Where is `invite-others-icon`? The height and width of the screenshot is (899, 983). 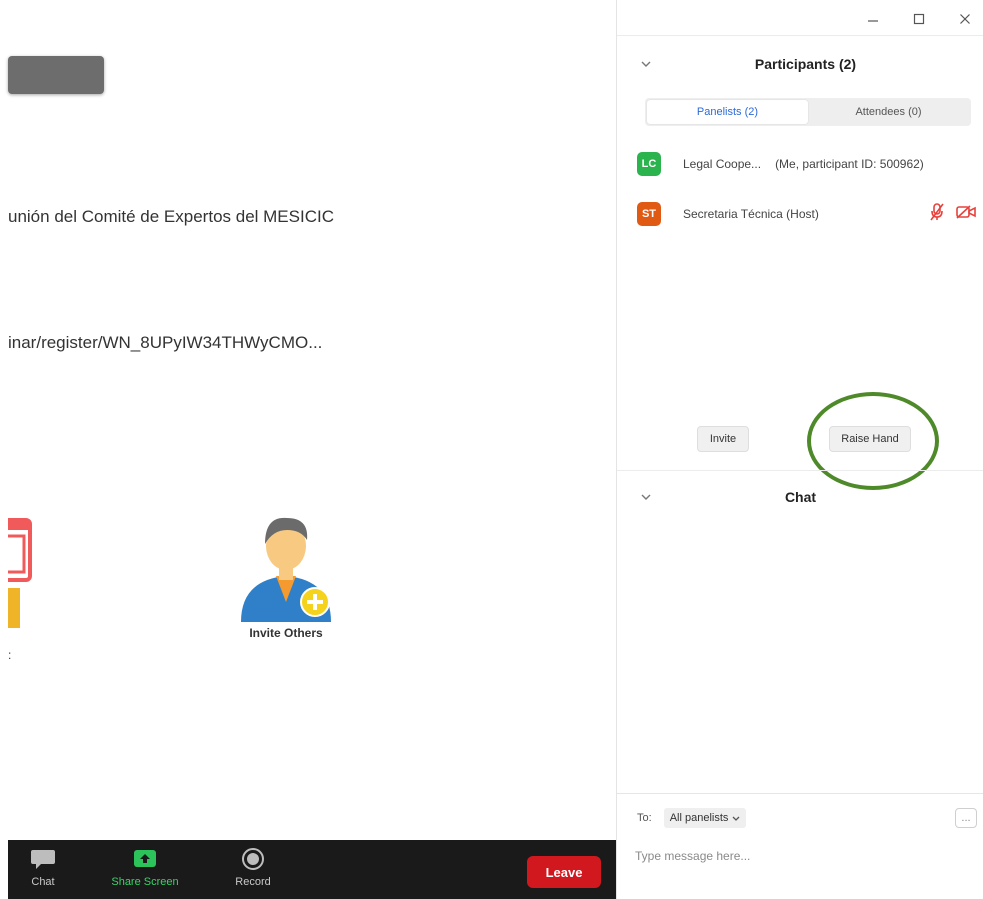 invite-others-icon is located at coordinates (286, 569).